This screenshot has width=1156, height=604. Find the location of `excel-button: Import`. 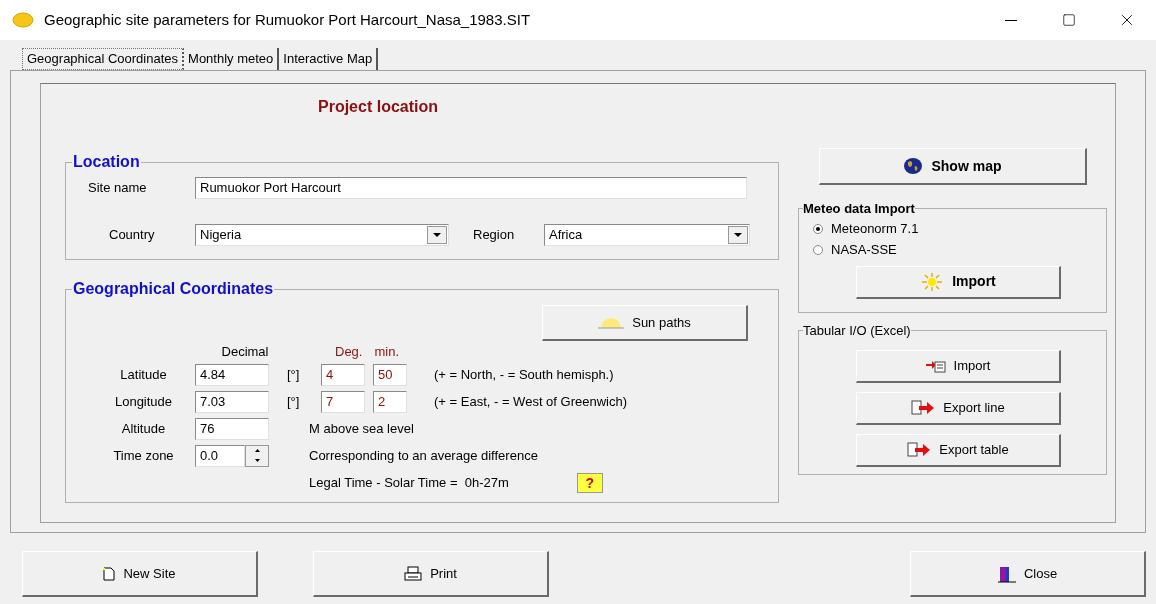

excel-button: Import is located at coordinates (958, 366).